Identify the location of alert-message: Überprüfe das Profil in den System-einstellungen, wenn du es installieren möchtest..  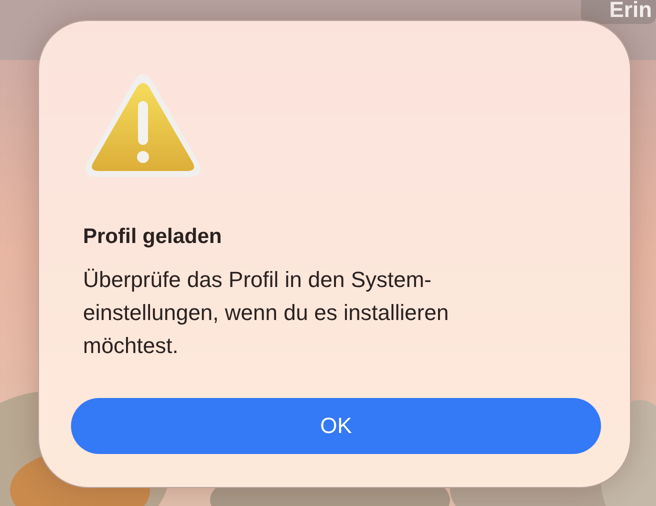
(266, 313).